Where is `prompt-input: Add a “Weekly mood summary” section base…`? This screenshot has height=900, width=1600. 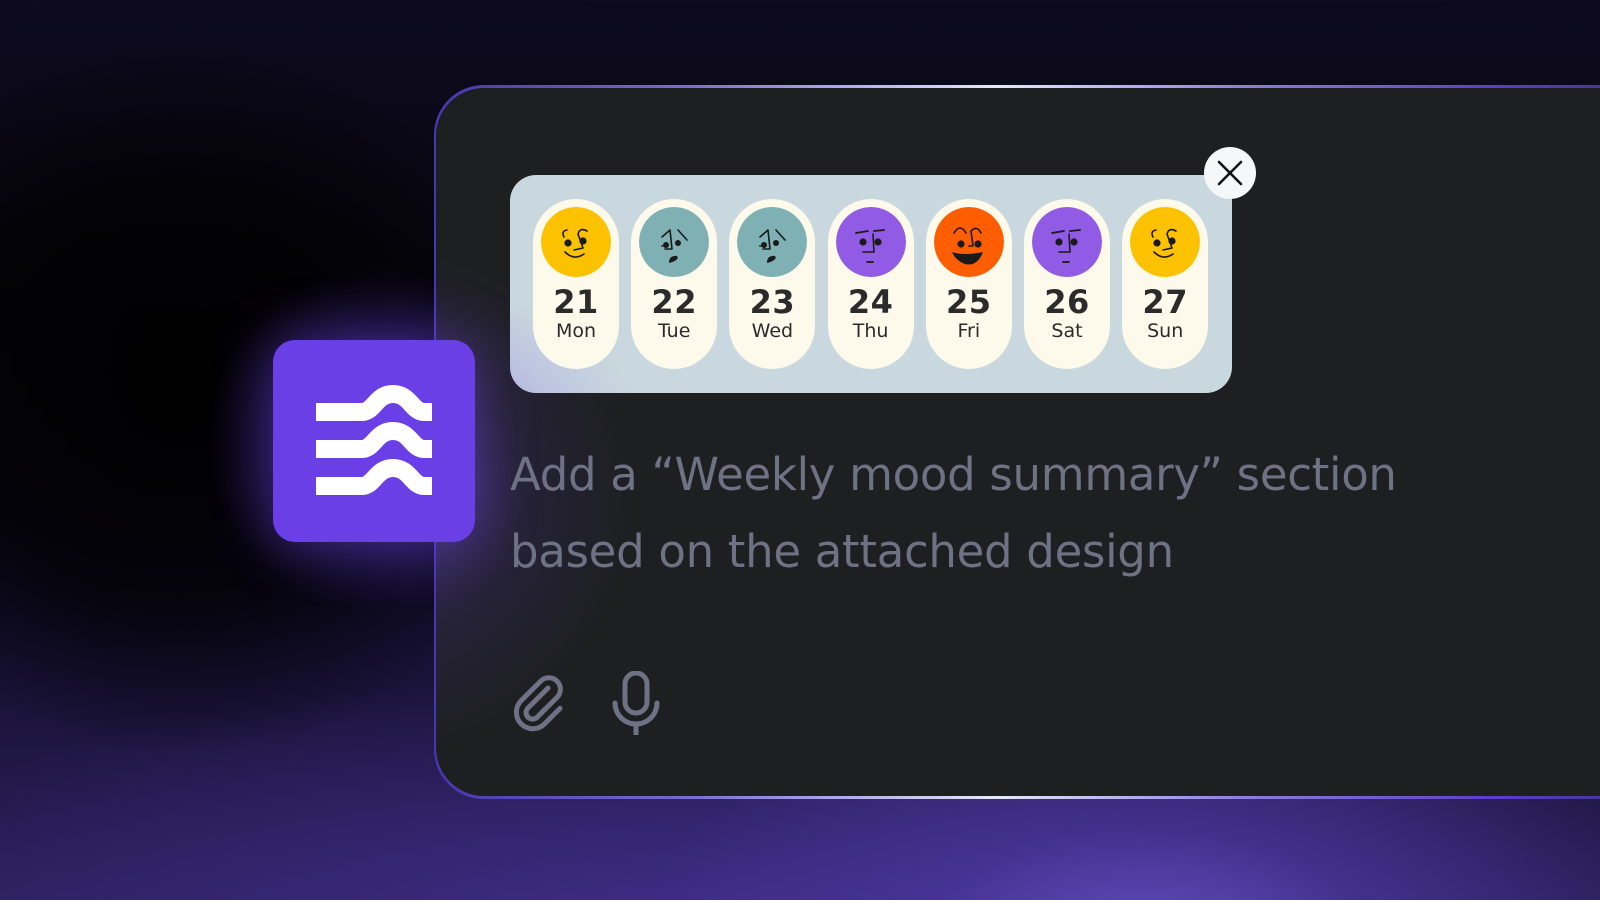
prompt-input: Add a “Weekly mood summary” section base… is located at coordinates (1040, 513).